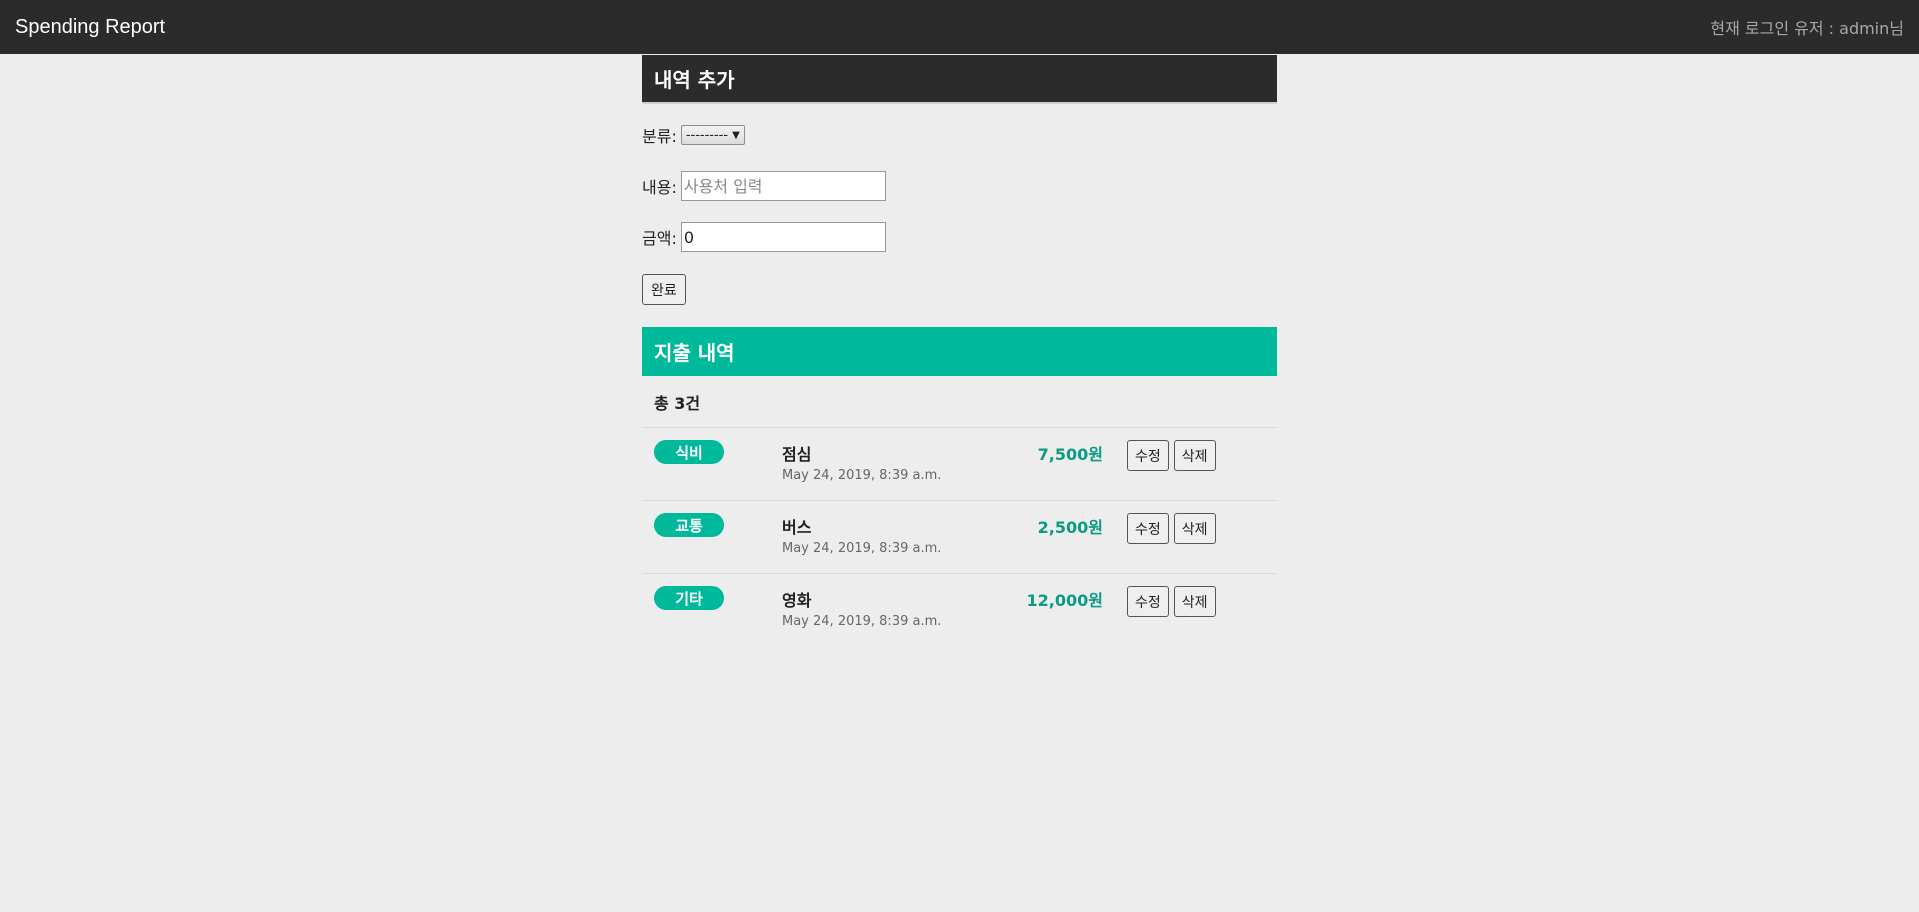 This screenshot has height=912, width=1919. What do you see at coordinates (959, 135) in the screenshot?
I see `category-row: 분류: --------- ▼` at bounding box center [959, 135].